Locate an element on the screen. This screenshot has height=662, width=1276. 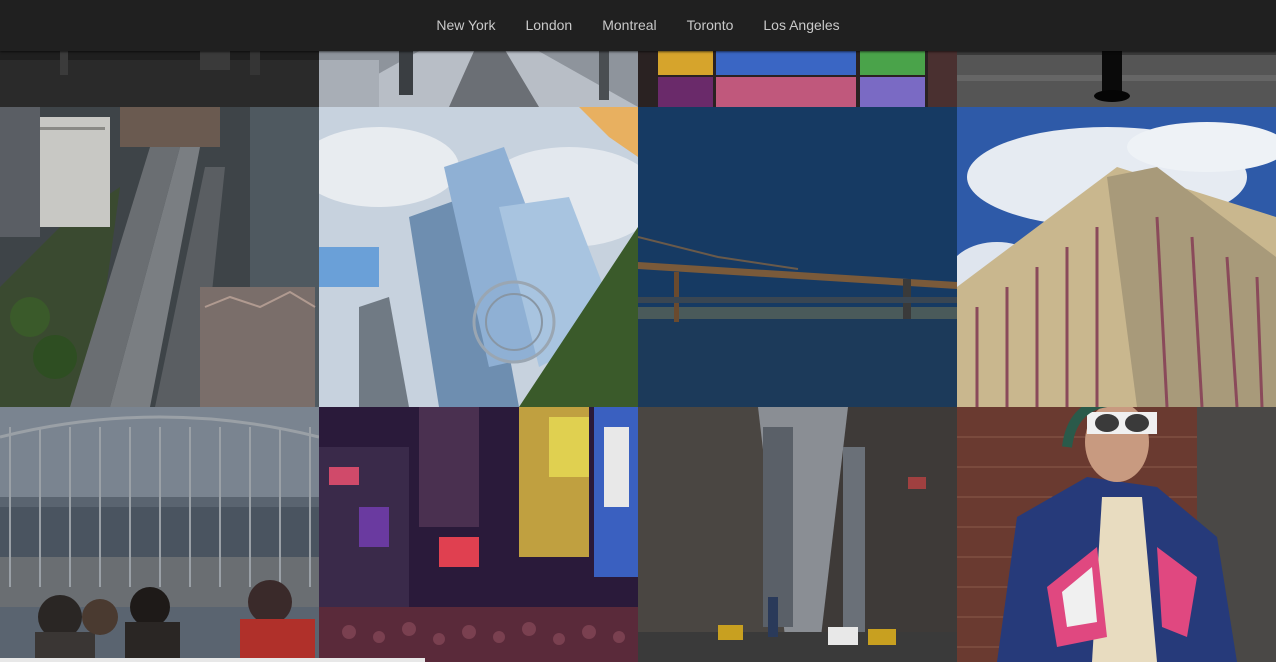
photo-tile-aerial-highway is located at coordinates (159, 257).